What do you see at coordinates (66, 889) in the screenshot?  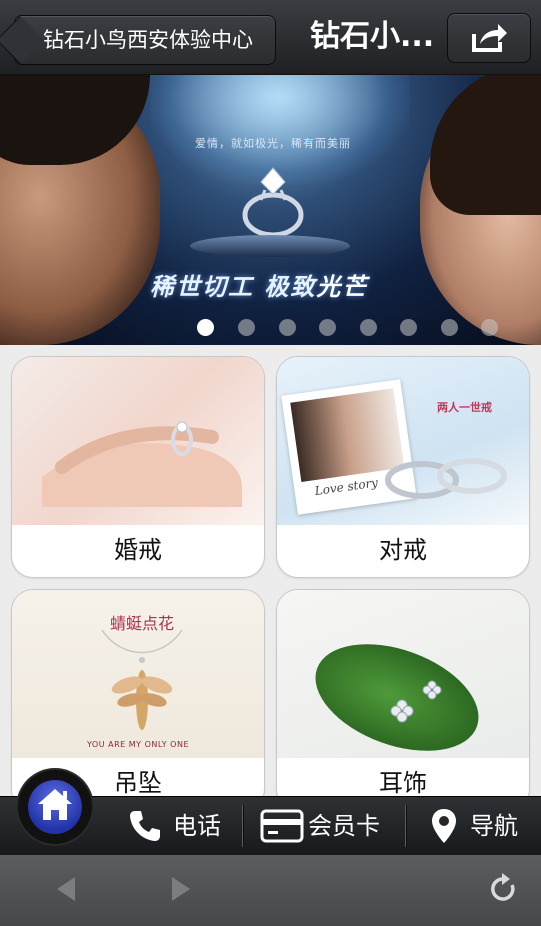 I see `arrow-left-icon` at bounding box center [66, 889].